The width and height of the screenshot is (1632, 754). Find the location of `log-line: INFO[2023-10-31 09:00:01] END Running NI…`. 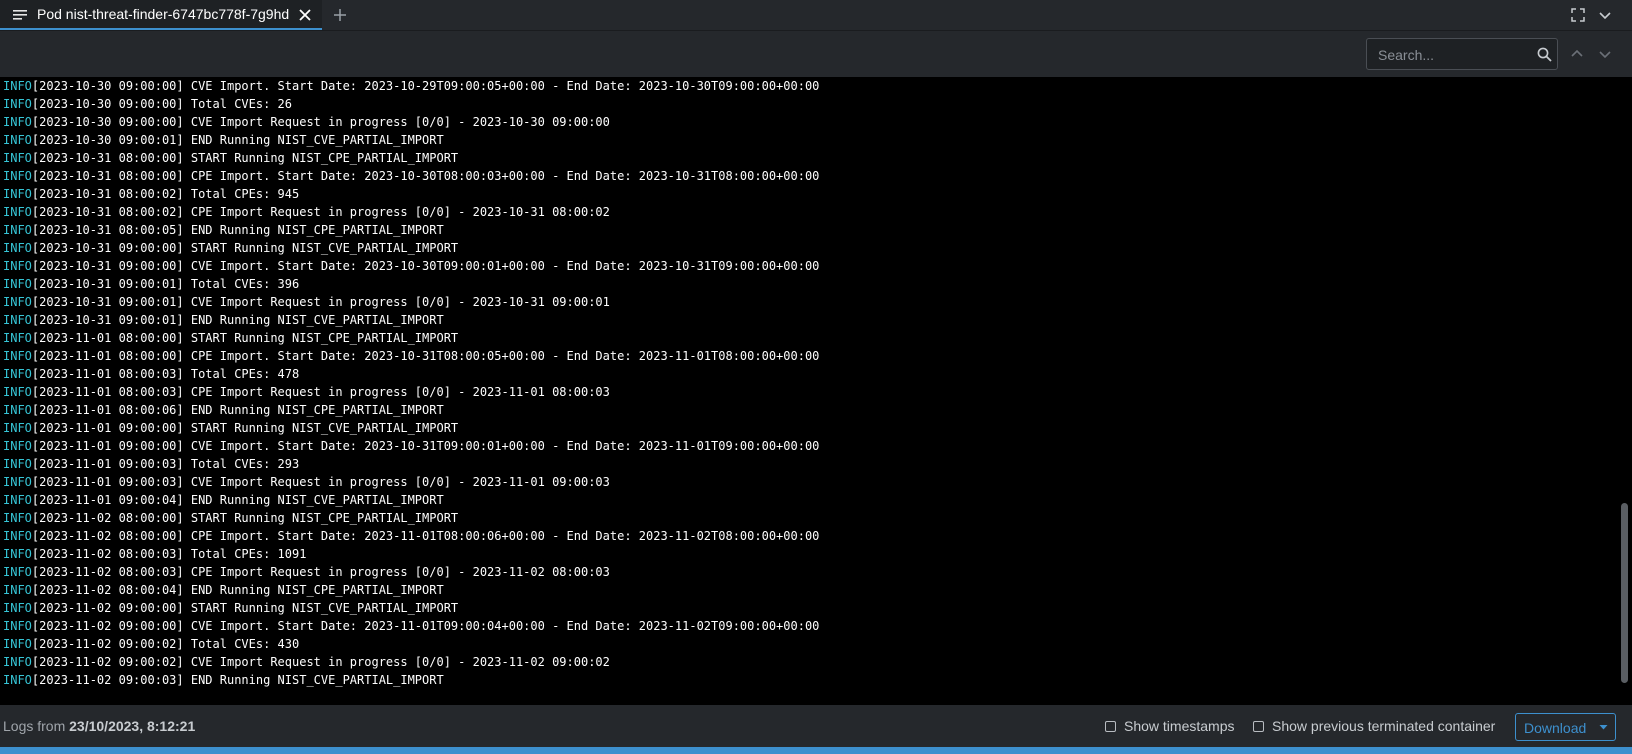

log-line: INFO[2023-10-31 09:00:01] END Running NI… is located at coordinates (411, 320).